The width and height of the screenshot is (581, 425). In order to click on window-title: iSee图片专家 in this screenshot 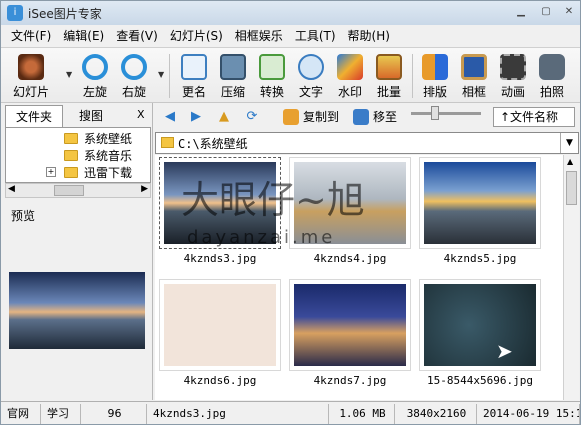, I will do `click(65, 13)`.